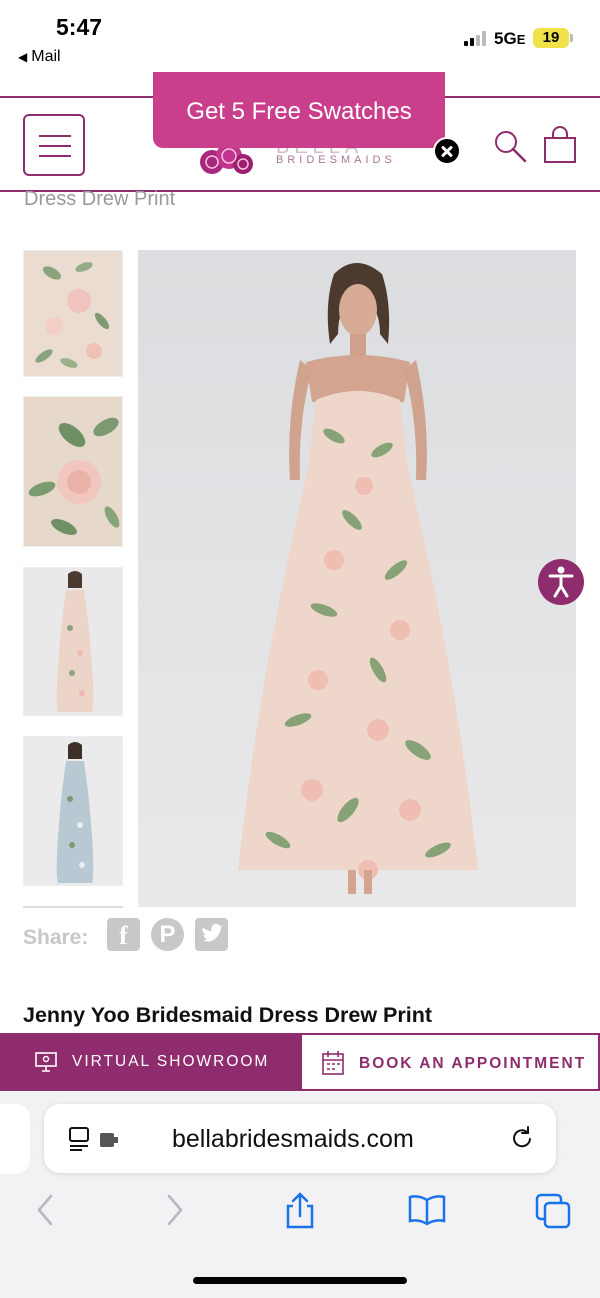 Image resolution: width=600 pixels, height=1298 pixels. I want to click on facebook-icon: f, so click(123, 934).